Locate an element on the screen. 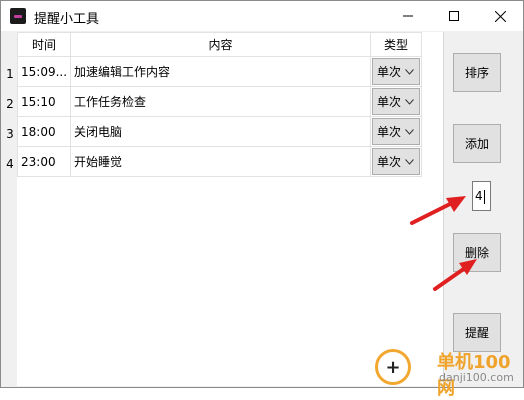 The height and width of the screenshot is (400, 524). header-row: 时间 内容 类型 is located at coordinates (219, 44).